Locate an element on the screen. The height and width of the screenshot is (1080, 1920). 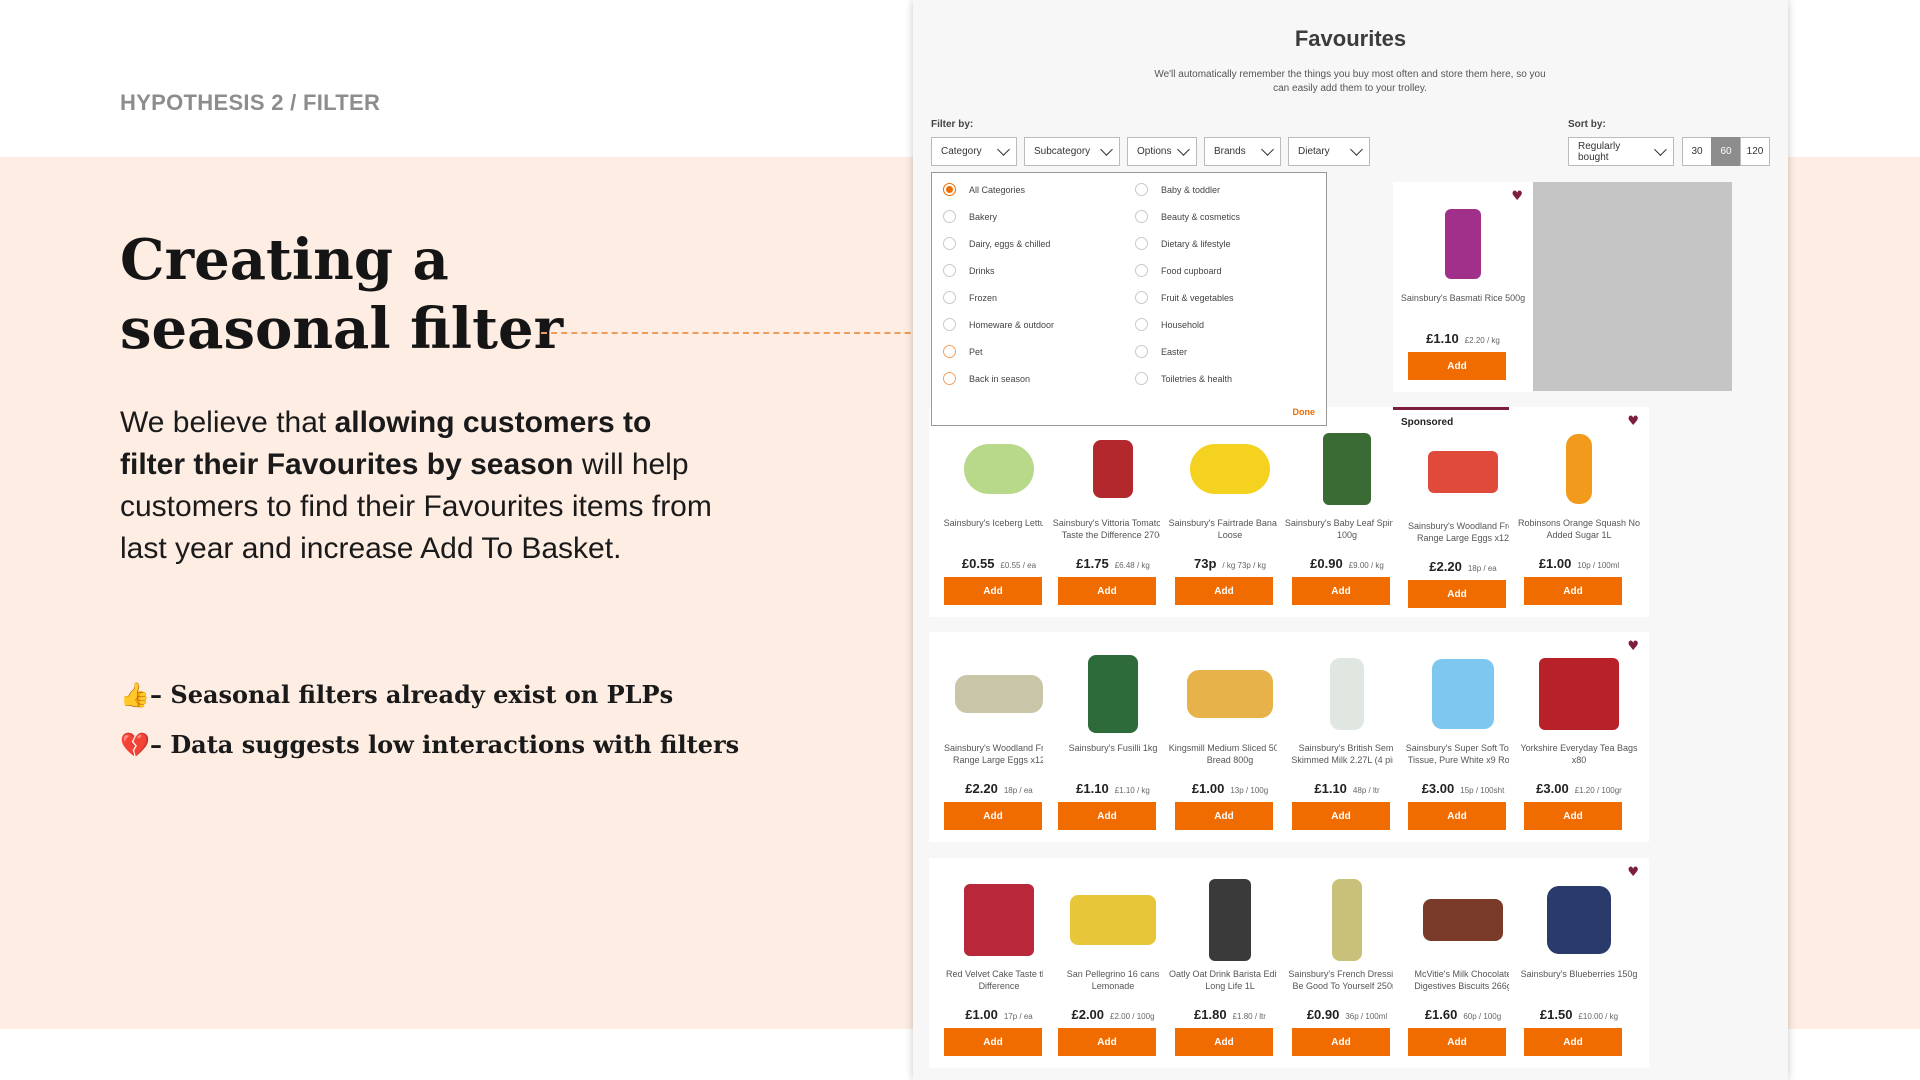
category-option: Back in season is located at coordinates (986, 378).